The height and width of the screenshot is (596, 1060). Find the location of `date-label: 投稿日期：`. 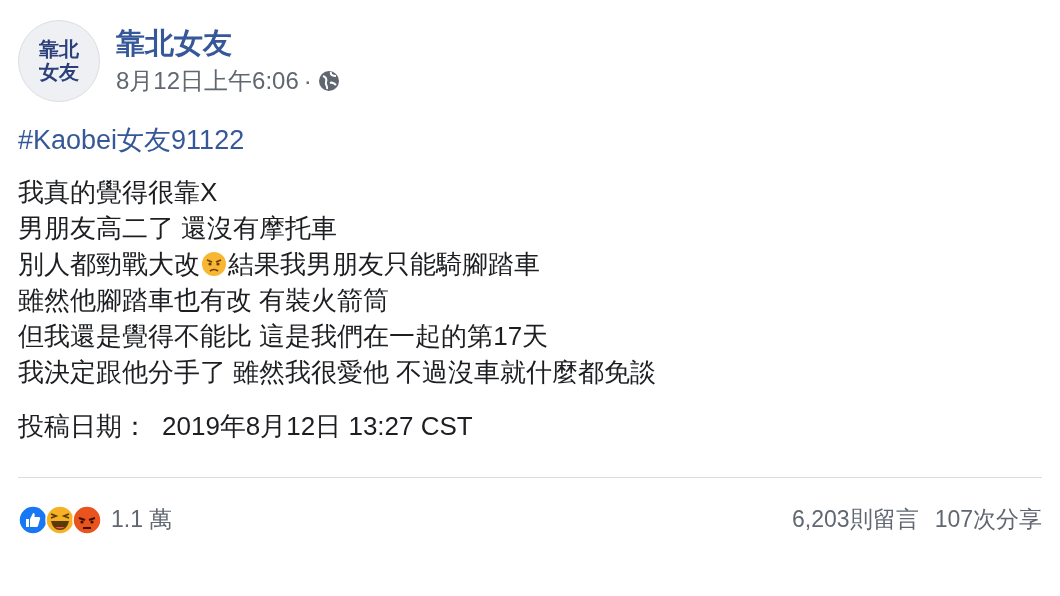

date-label: 投稿日期： is located at coordinates (83, 426).